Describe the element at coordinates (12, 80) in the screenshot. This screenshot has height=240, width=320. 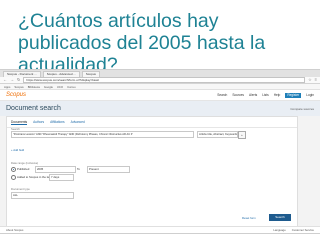
I see `forward-icon: →` at that location.